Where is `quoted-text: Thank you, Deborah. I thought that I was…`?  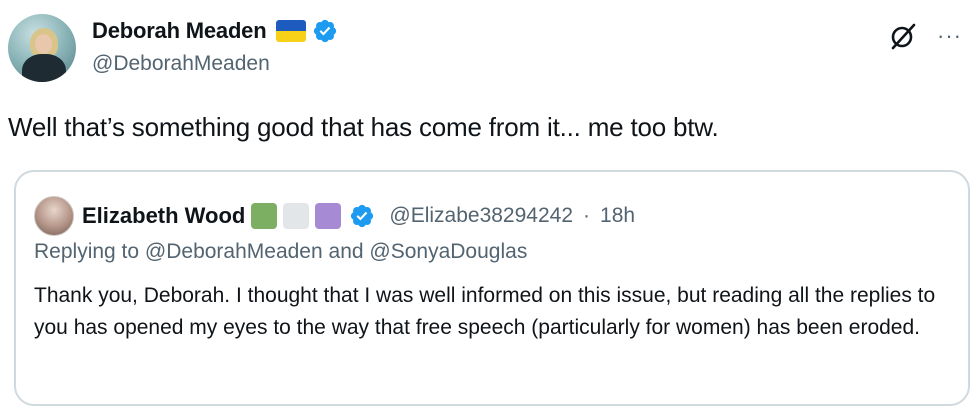
quoted-text: Thank you, Deborah. I thought that I was… is located at coordinates (485, 311).